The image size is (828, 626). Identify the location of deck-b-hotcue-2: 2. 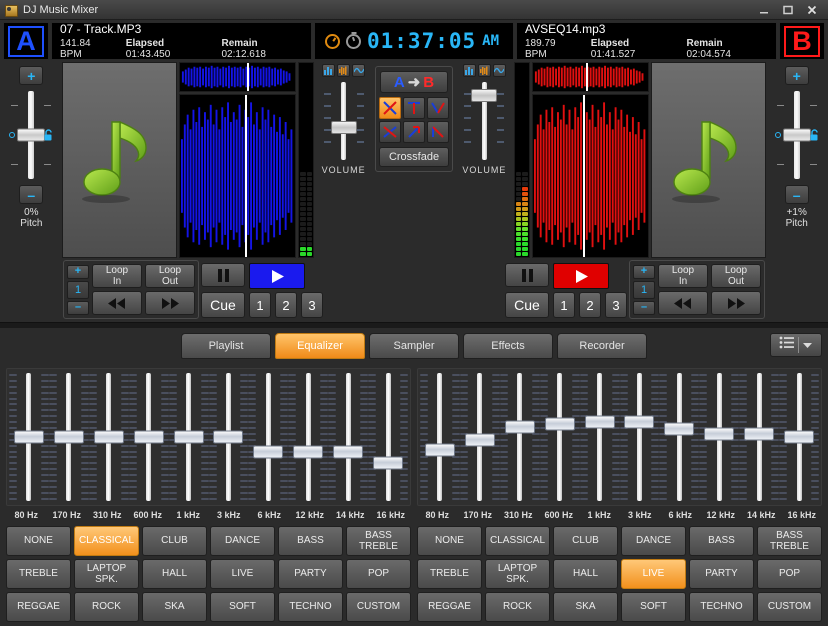
(590, 305).